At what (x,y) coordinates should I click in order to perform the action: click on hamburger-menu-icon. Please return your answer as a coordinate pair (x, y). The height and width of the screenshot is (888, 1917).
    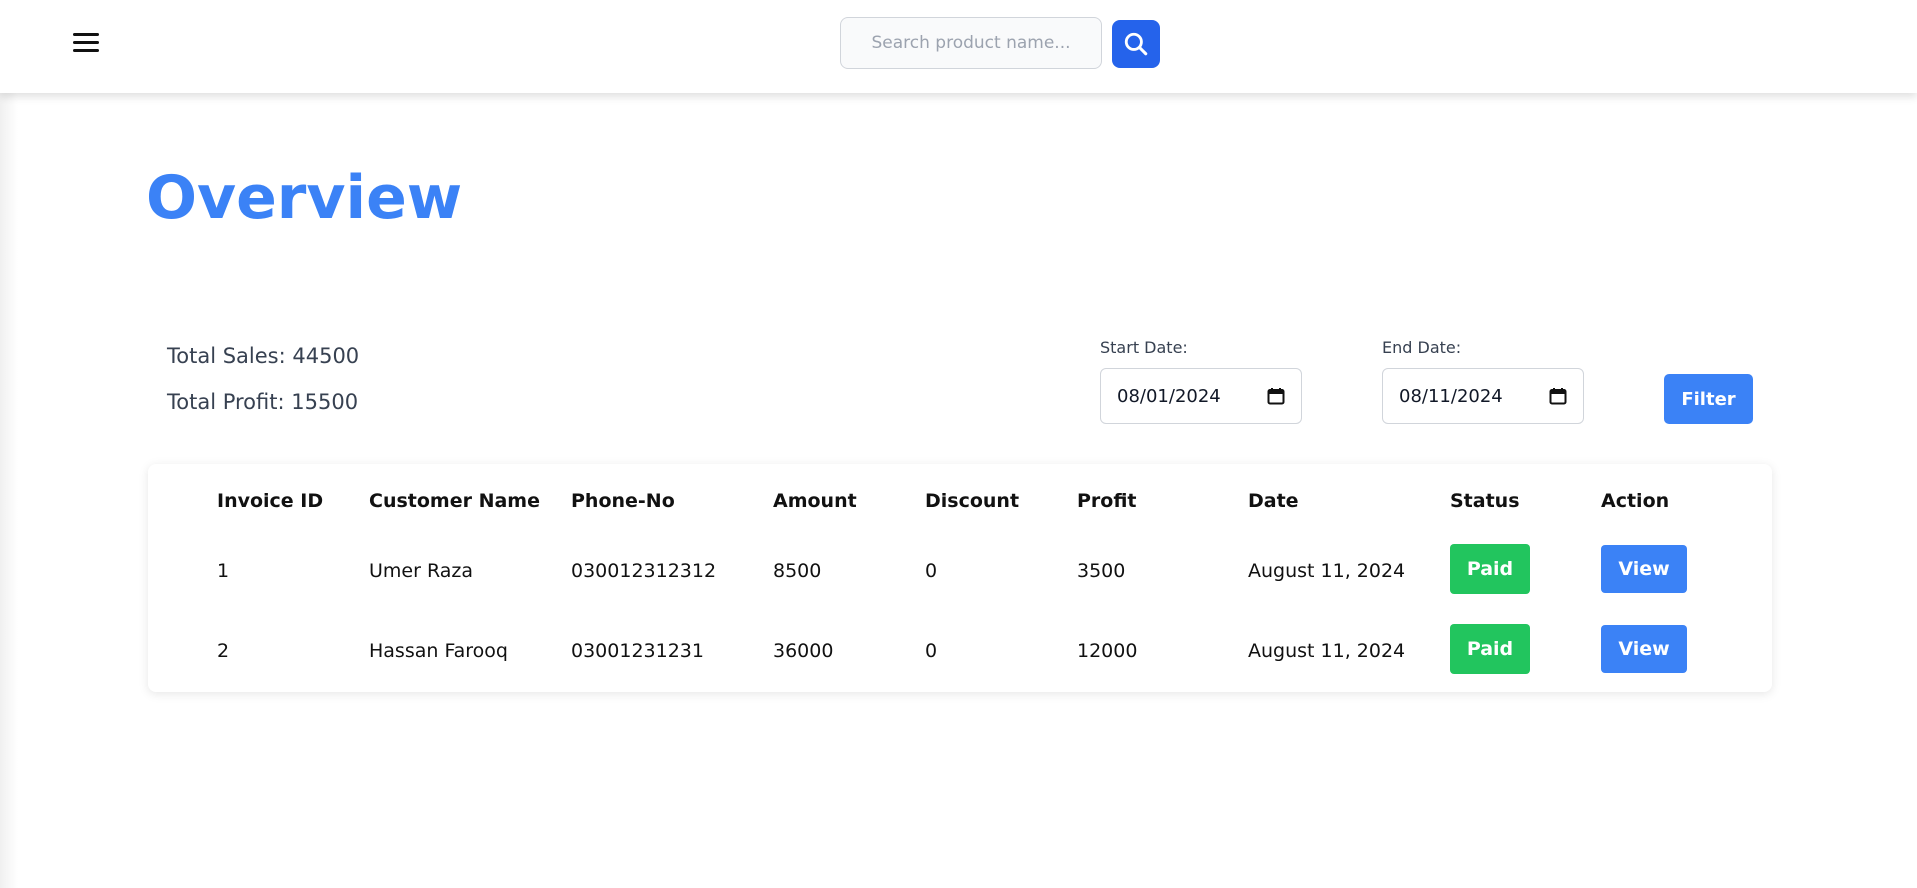
    Looking at the image, I should click on (87, 43).